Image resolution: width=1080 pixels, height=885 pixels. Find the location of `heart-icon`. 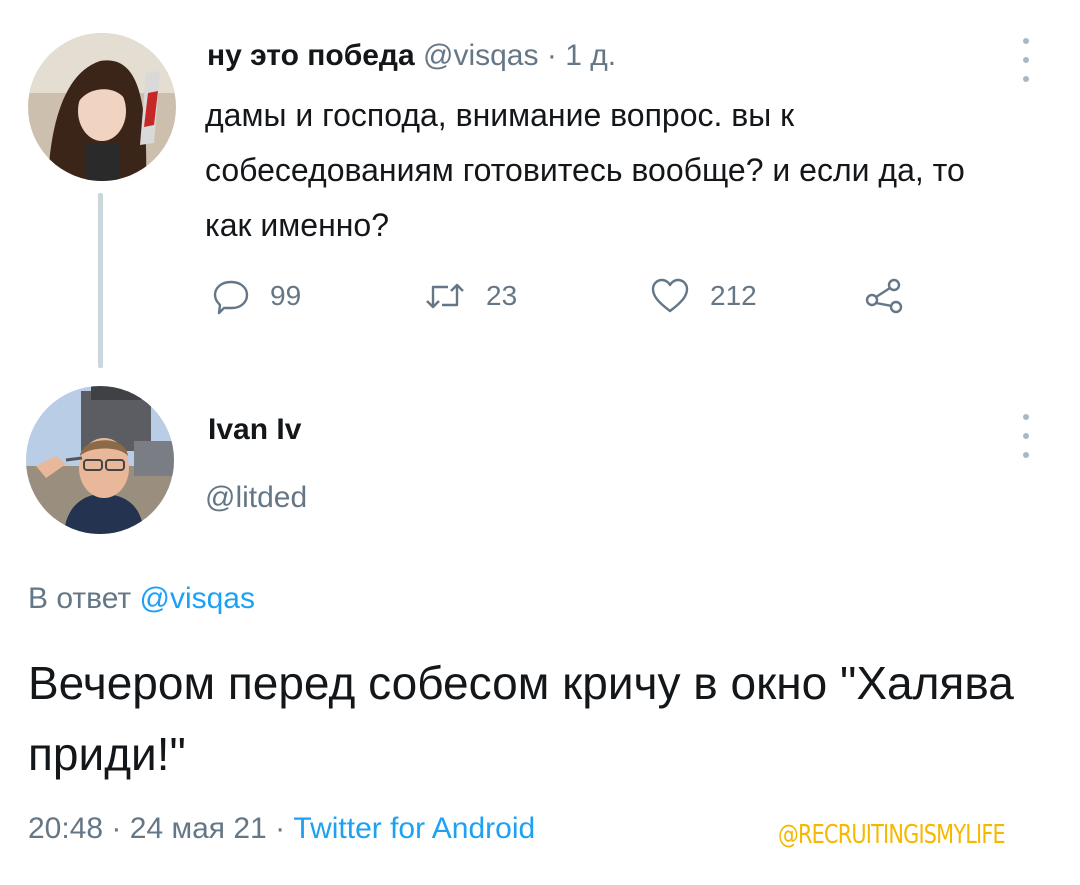

heart-icon is located at coordinates (670, 296).